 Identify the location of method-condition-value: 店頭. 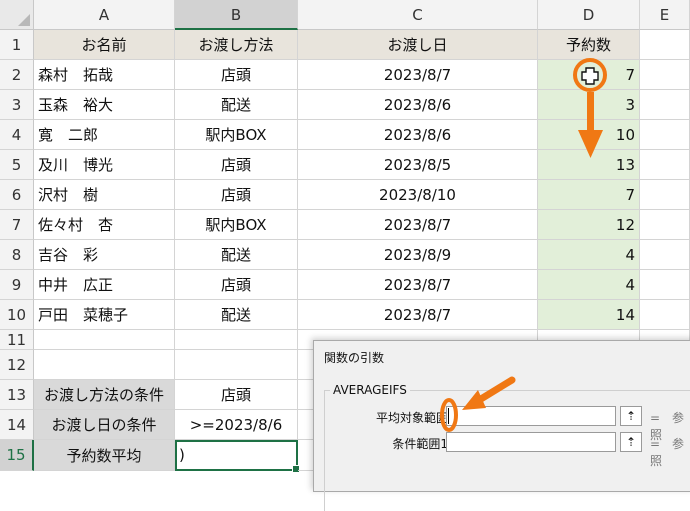
(236, 395).